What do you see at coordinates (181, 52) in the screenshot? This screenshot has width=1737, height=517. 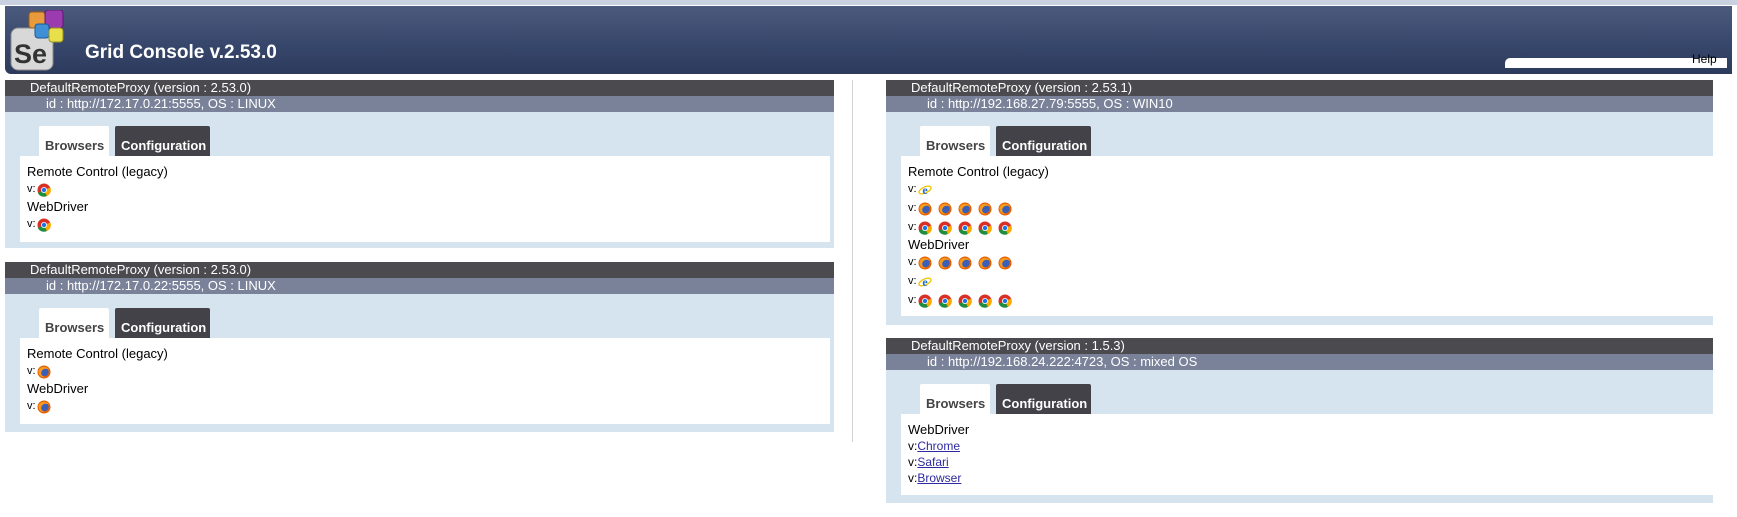 I see `page-title: Grid Console v.2.53.0` at bounding box center [181, 52].